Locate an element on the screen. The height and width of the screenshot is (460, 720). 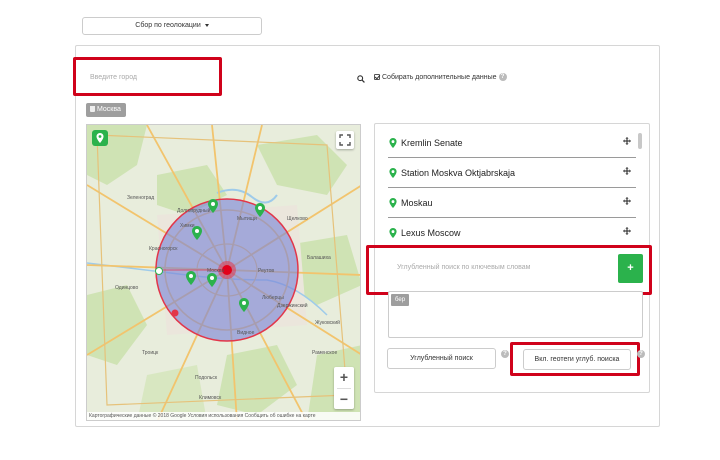
collect-extra-label: Собирать дополнительные данные is located at coordinates (439, 77).